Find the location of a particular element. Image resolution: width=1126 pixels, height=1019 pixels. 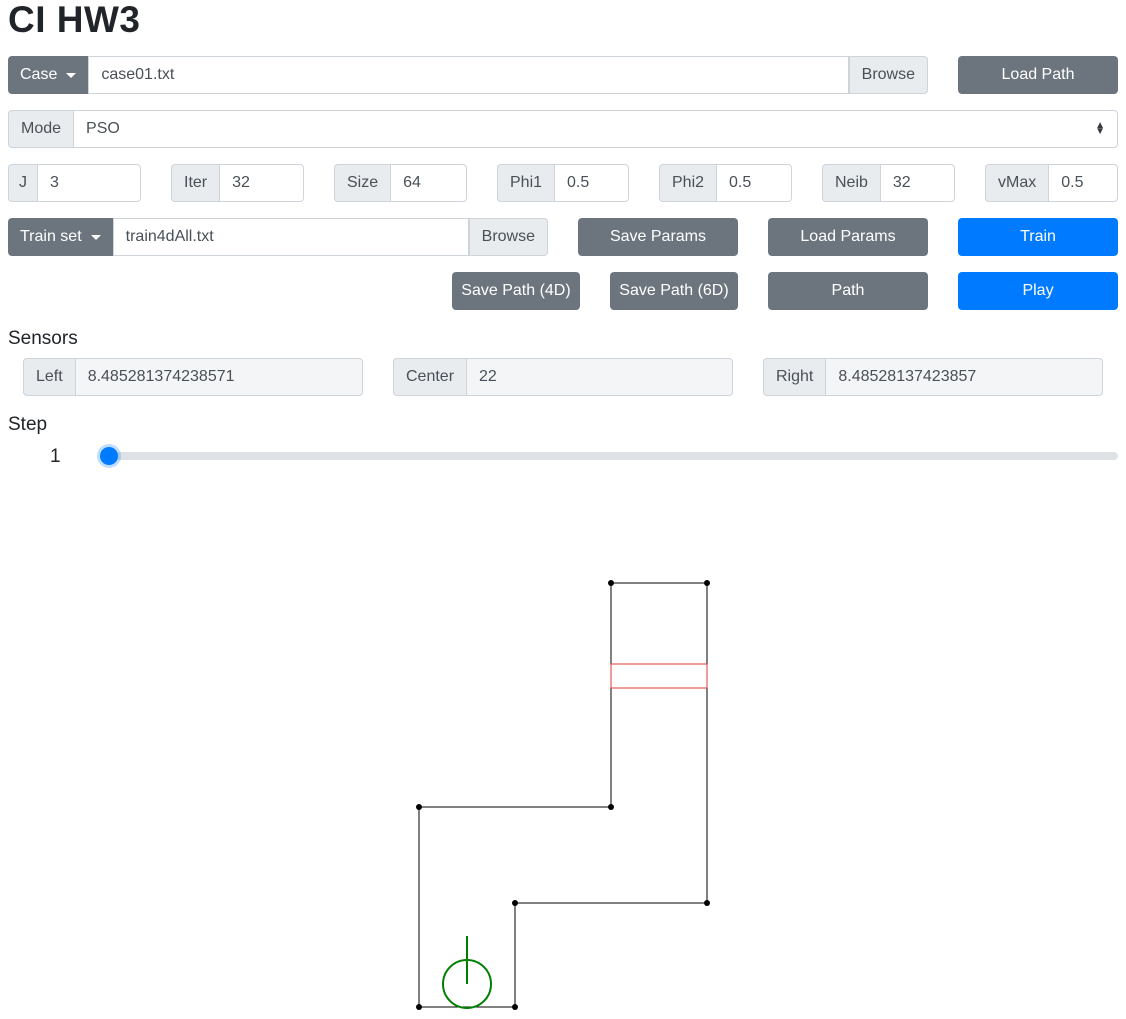

track-outer-wall is located at coordinates (563, 795).